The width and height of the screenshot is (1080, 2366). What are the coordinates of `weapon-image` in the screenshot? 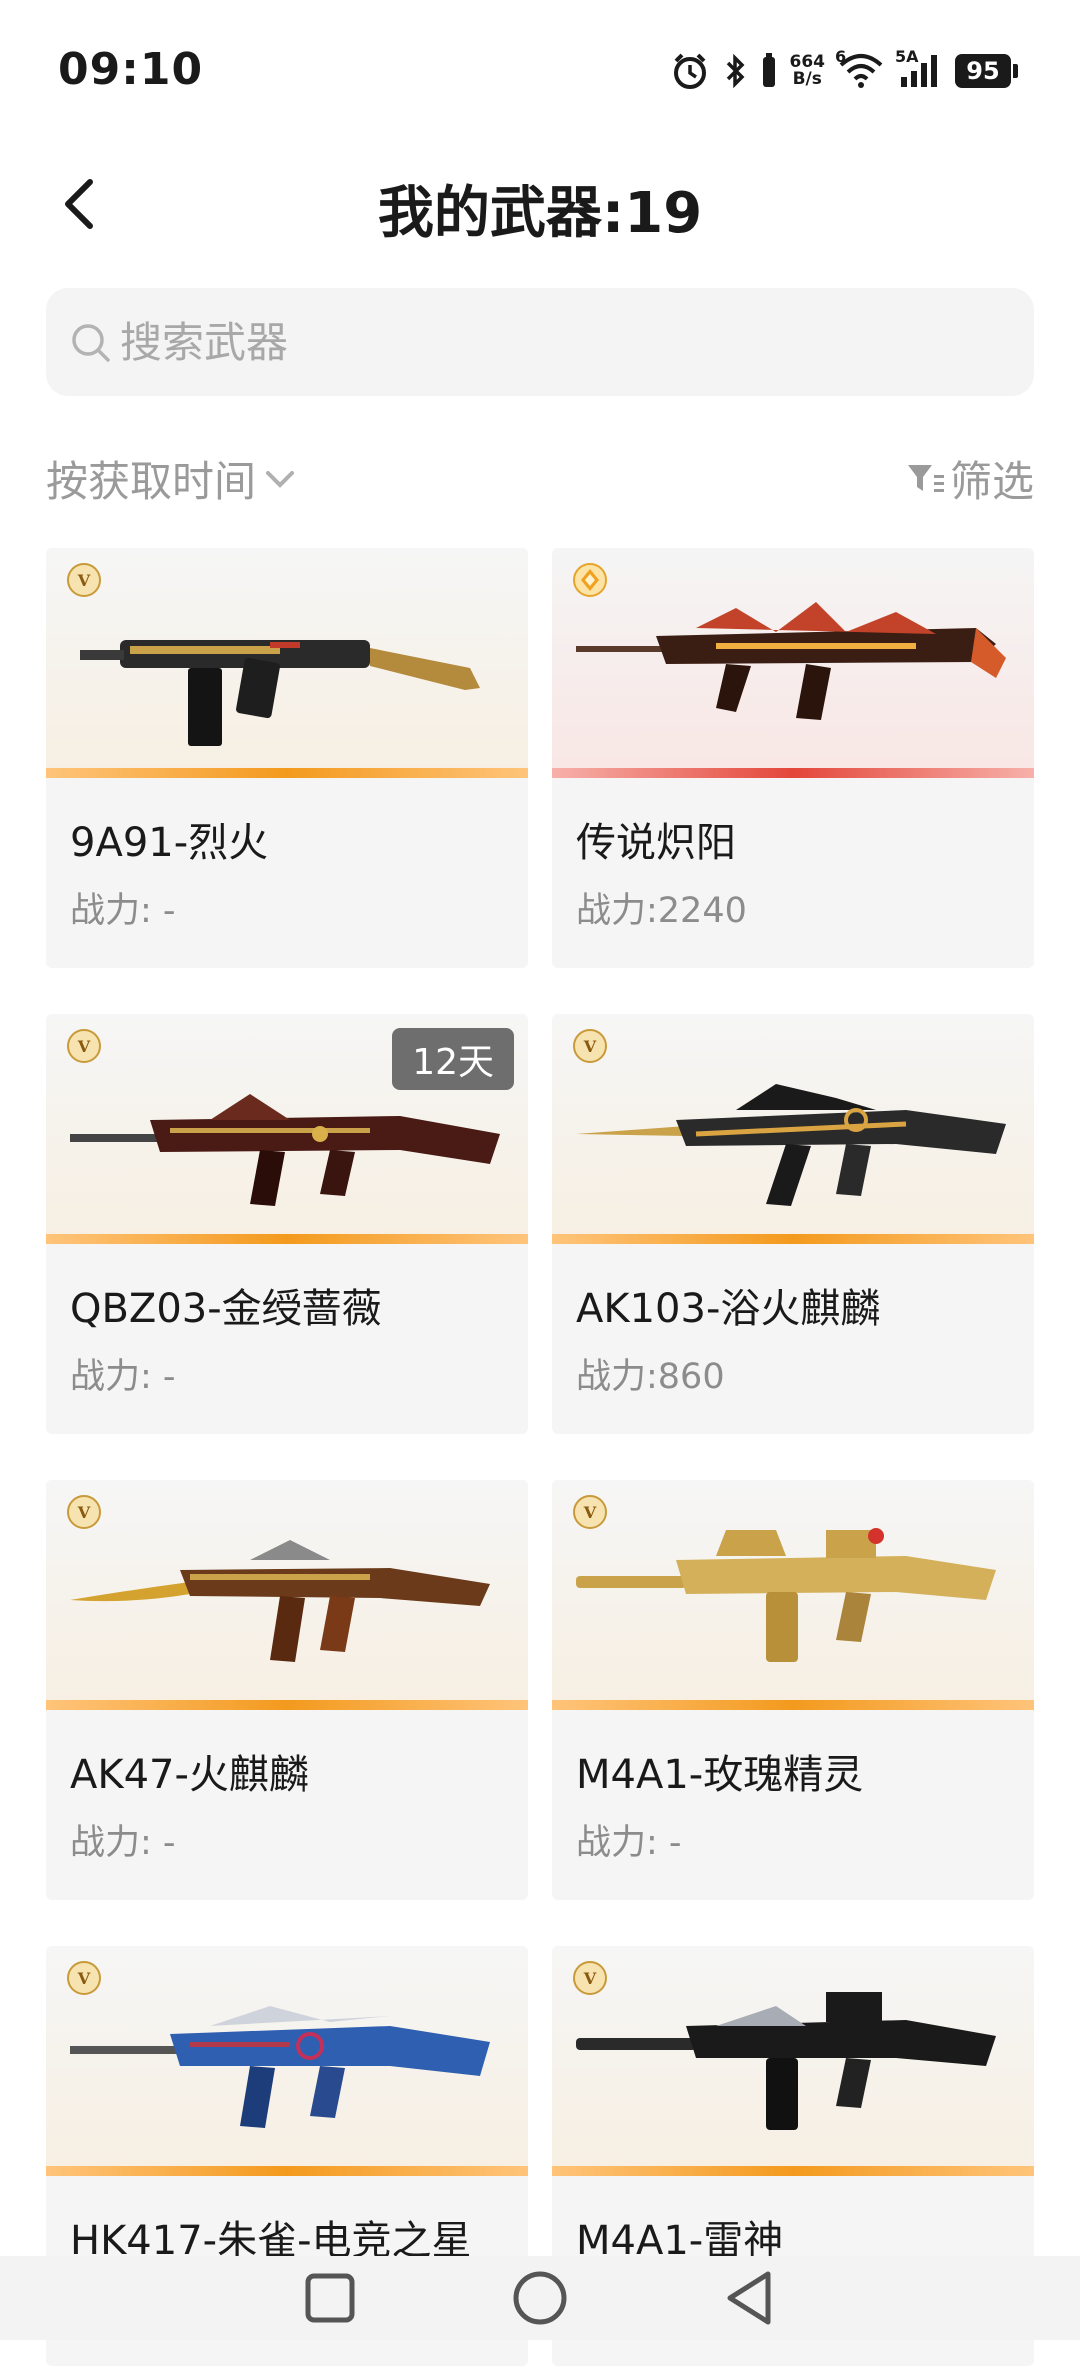 It's located at (793, 663).